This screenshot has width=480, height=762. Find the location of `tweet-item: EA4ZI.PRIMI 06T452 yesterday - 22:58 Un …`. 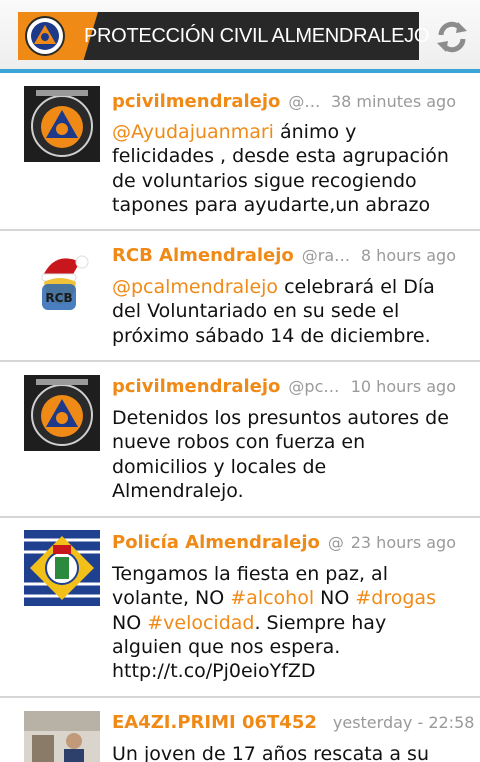

tweet-item: EA4ZI.PRIMI 06T452 yesterday - 22:58 Un … is located at coordinates (240, 730).